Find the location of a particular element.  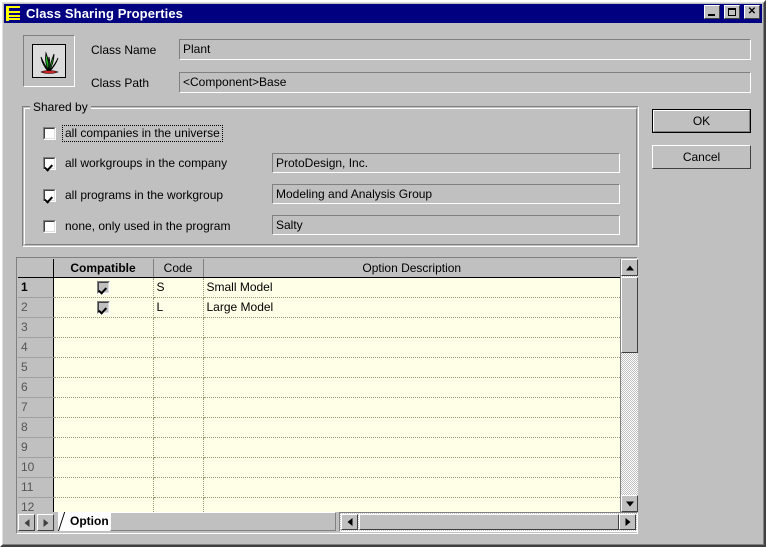

shared-by-option-workgroups: all workgroups in the company is located at coordinates (136, 163).